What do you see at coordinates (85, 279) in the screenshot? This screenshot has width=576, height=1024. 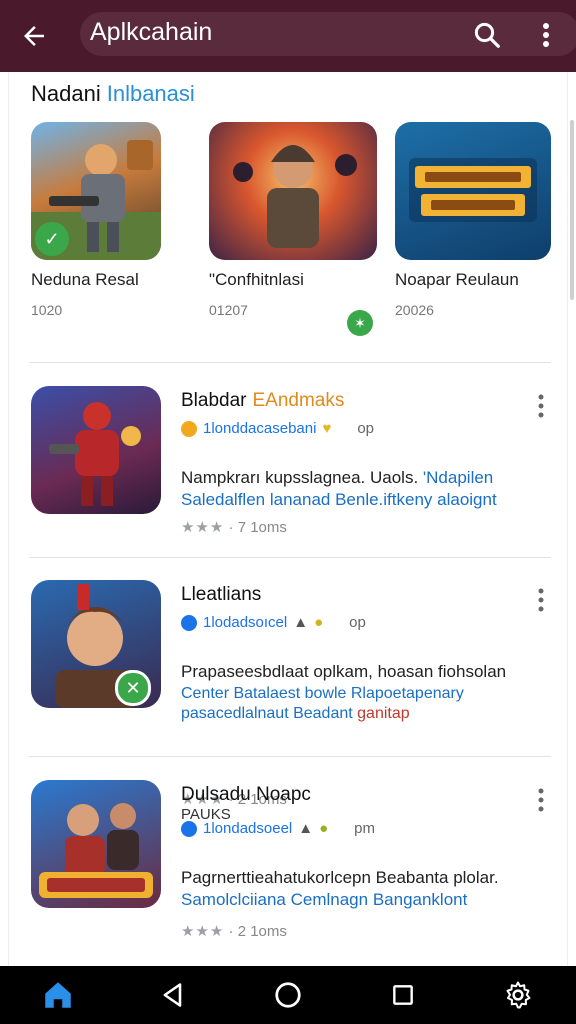 I see `featured-name: Neduna Resal` at bounding box center [85, 279].